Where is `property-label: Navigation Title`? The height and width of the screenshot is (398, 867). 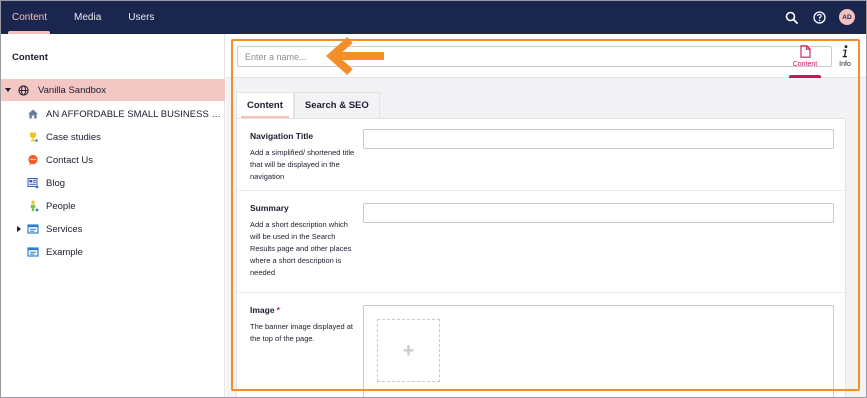 property-label: Navigation Title is located at coordinates (282, 136).